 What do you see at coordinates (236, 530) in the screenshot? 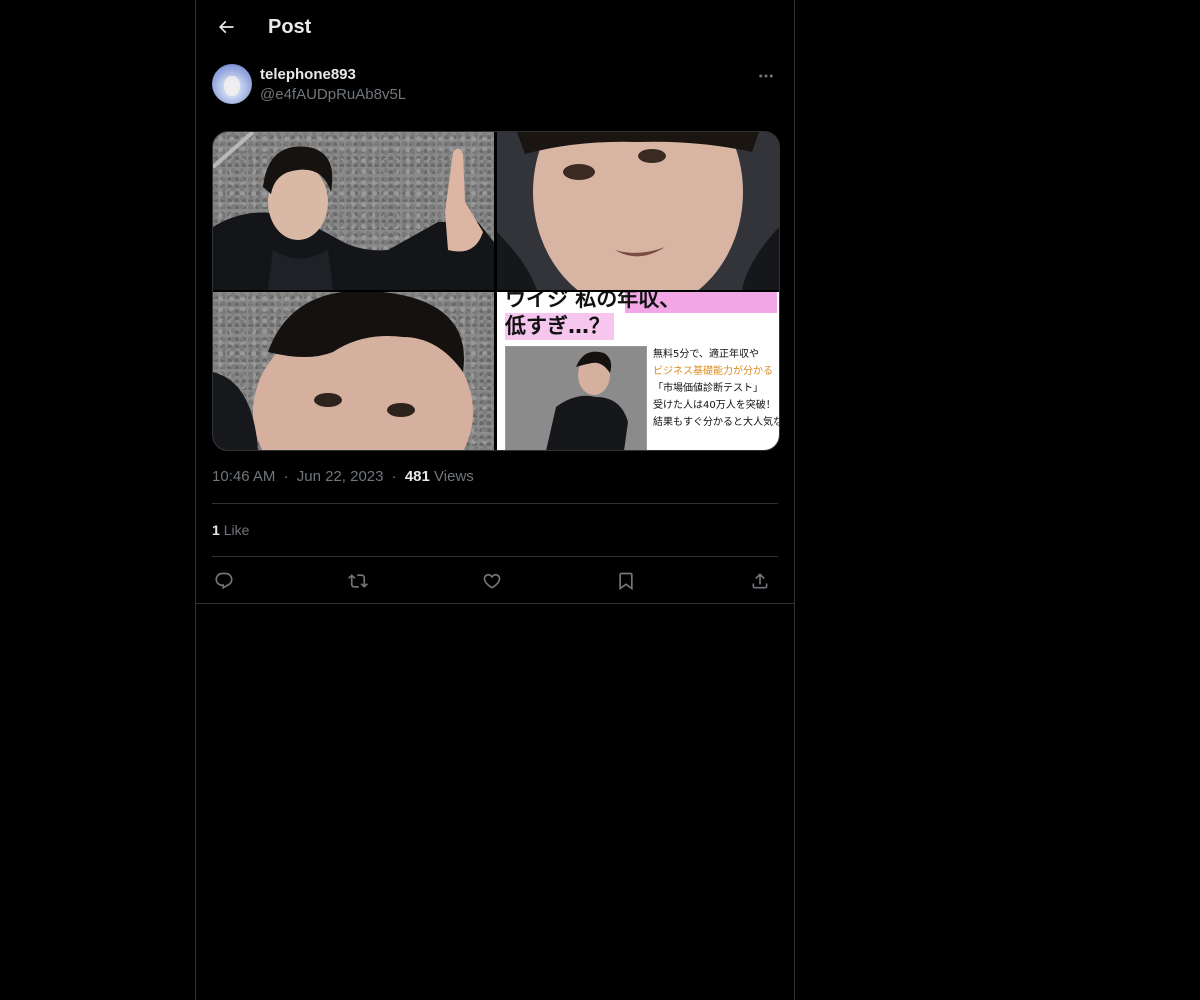
I see `likes-label: Like` at bounding box center [236, 530].